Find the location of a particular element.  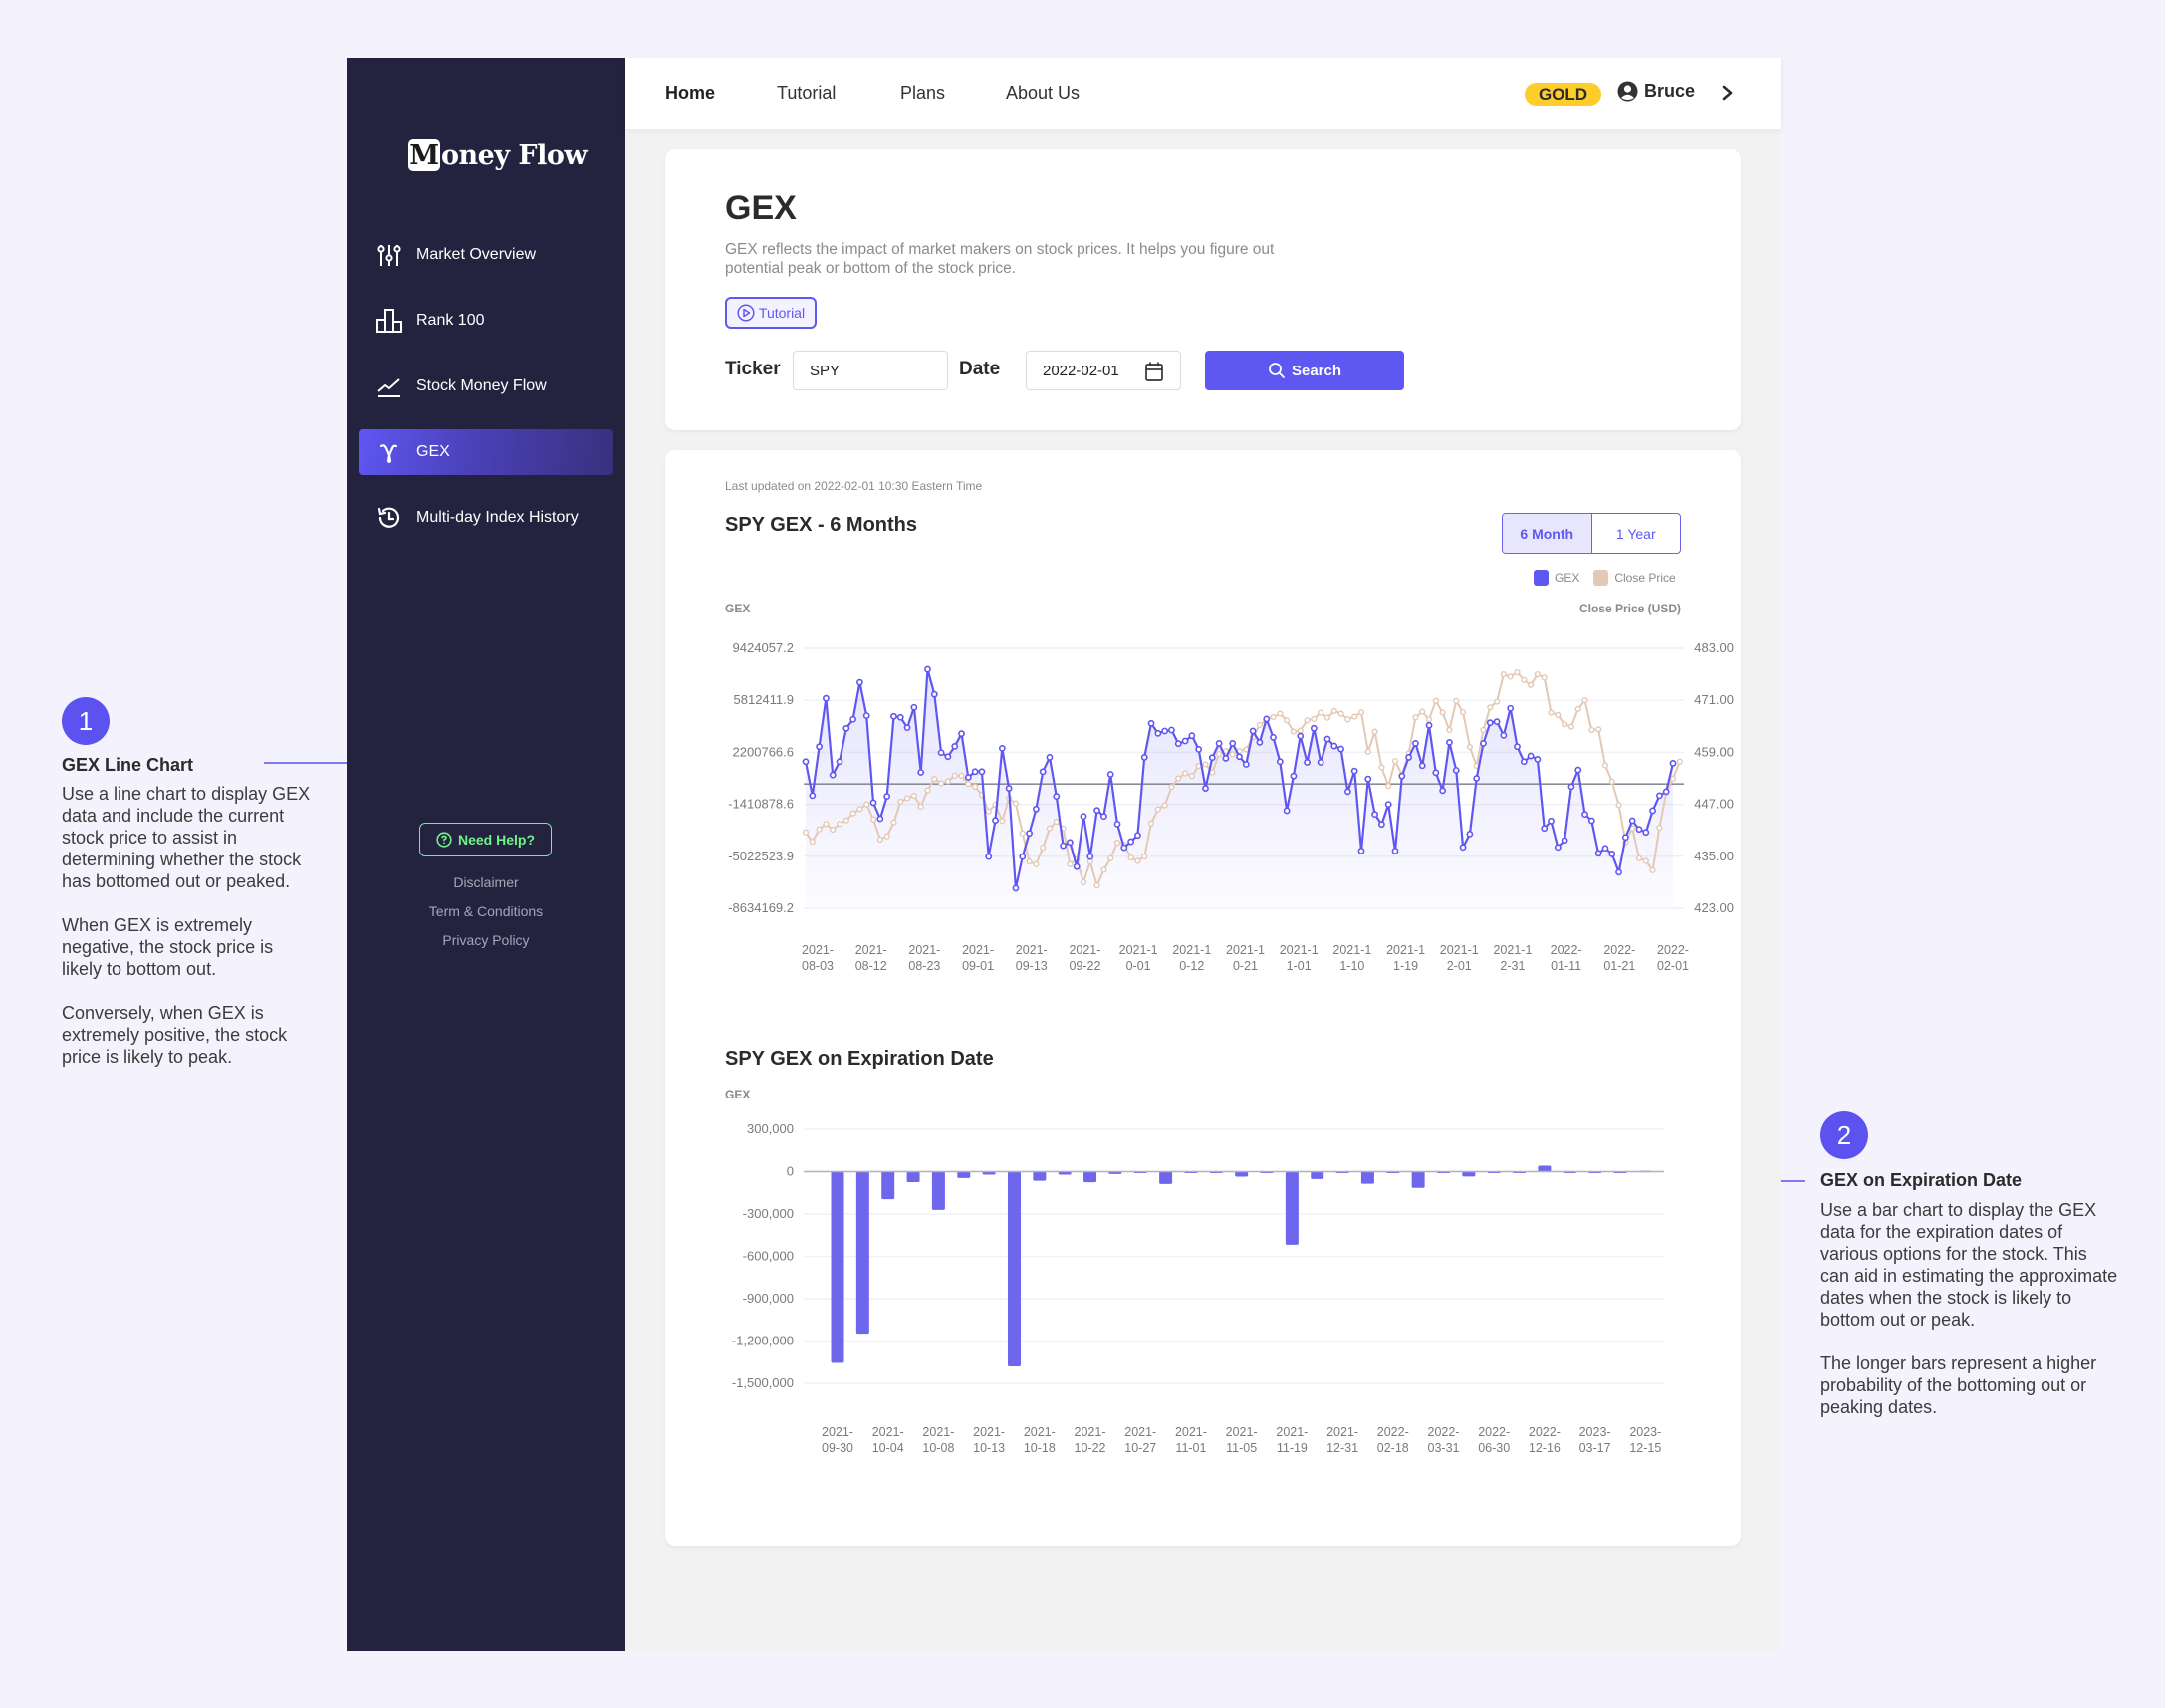

disclaimer-link: Disclaimer is located at coordinates (486, 882).